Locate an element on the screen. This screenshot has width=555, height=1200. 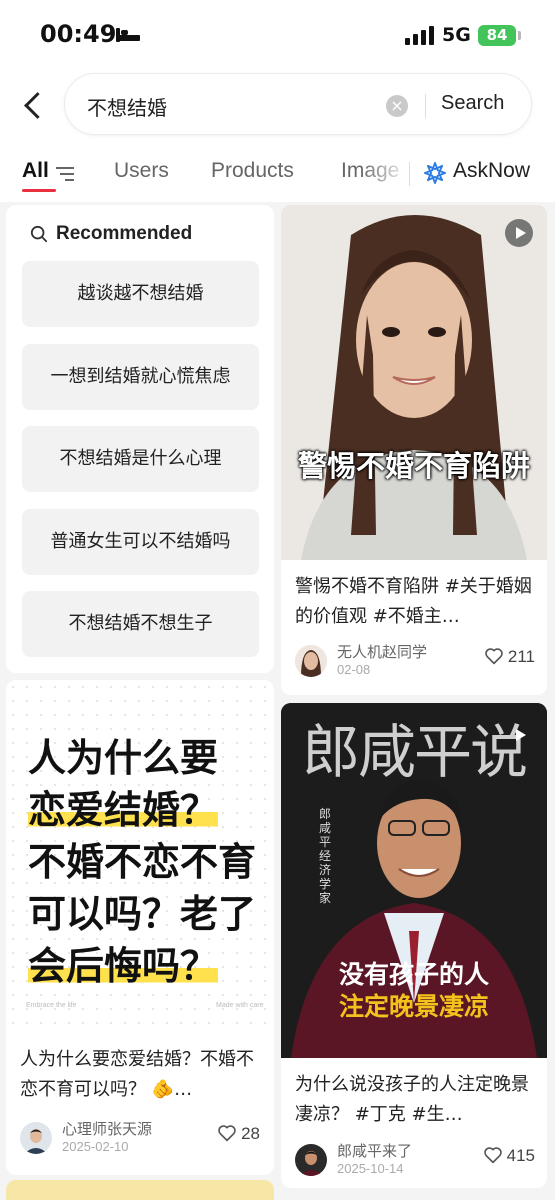
search-header: 不想结婚 × Search is located at coordinates (277, 105).